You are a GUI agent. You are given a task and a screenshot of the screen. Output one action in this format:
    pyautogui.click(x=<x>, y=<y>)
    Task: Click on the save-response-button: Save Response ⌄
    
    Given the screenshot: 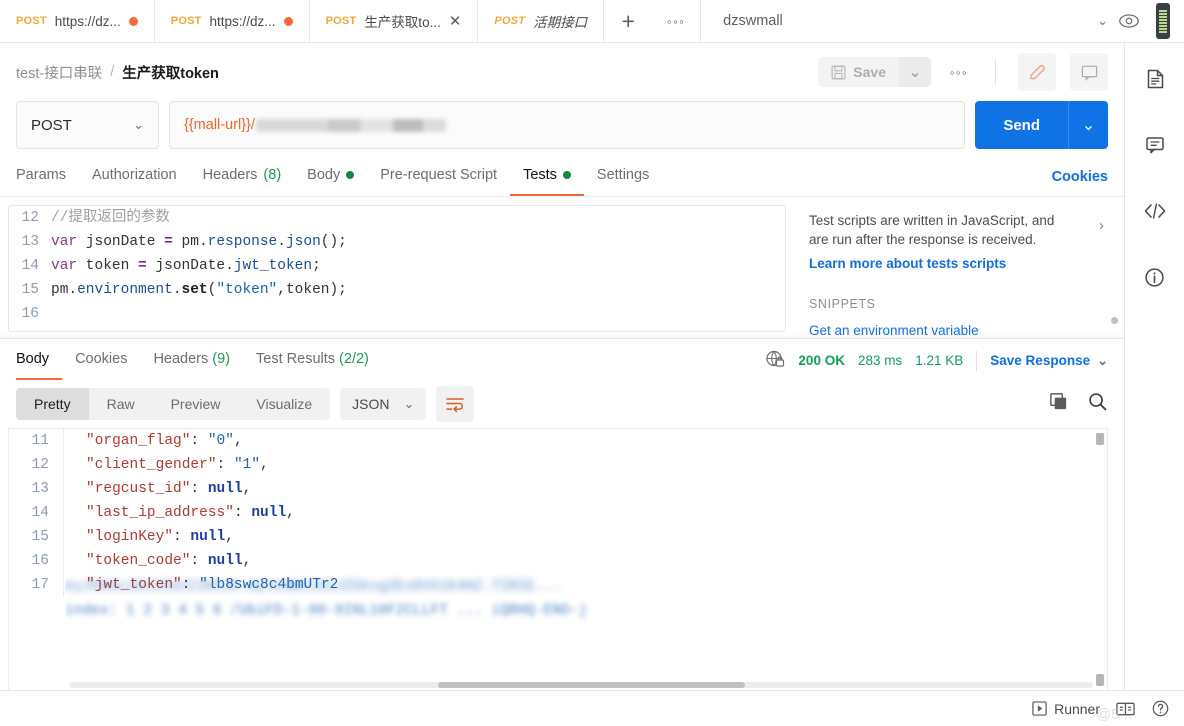 What is the action you would take?
    pyautogui.click(x=1049, y=361)
    